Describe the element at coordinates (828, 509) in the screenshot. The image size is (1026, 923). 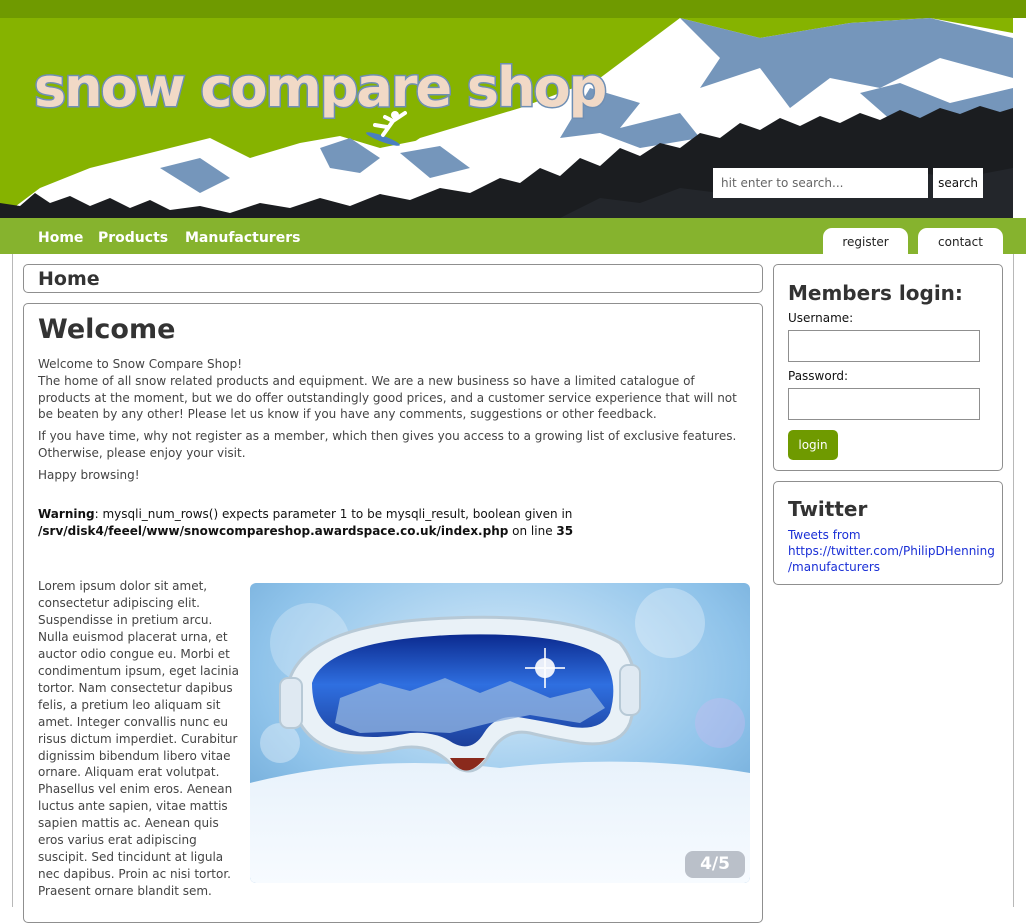
I see `twitter-title: Twitter` at that location.